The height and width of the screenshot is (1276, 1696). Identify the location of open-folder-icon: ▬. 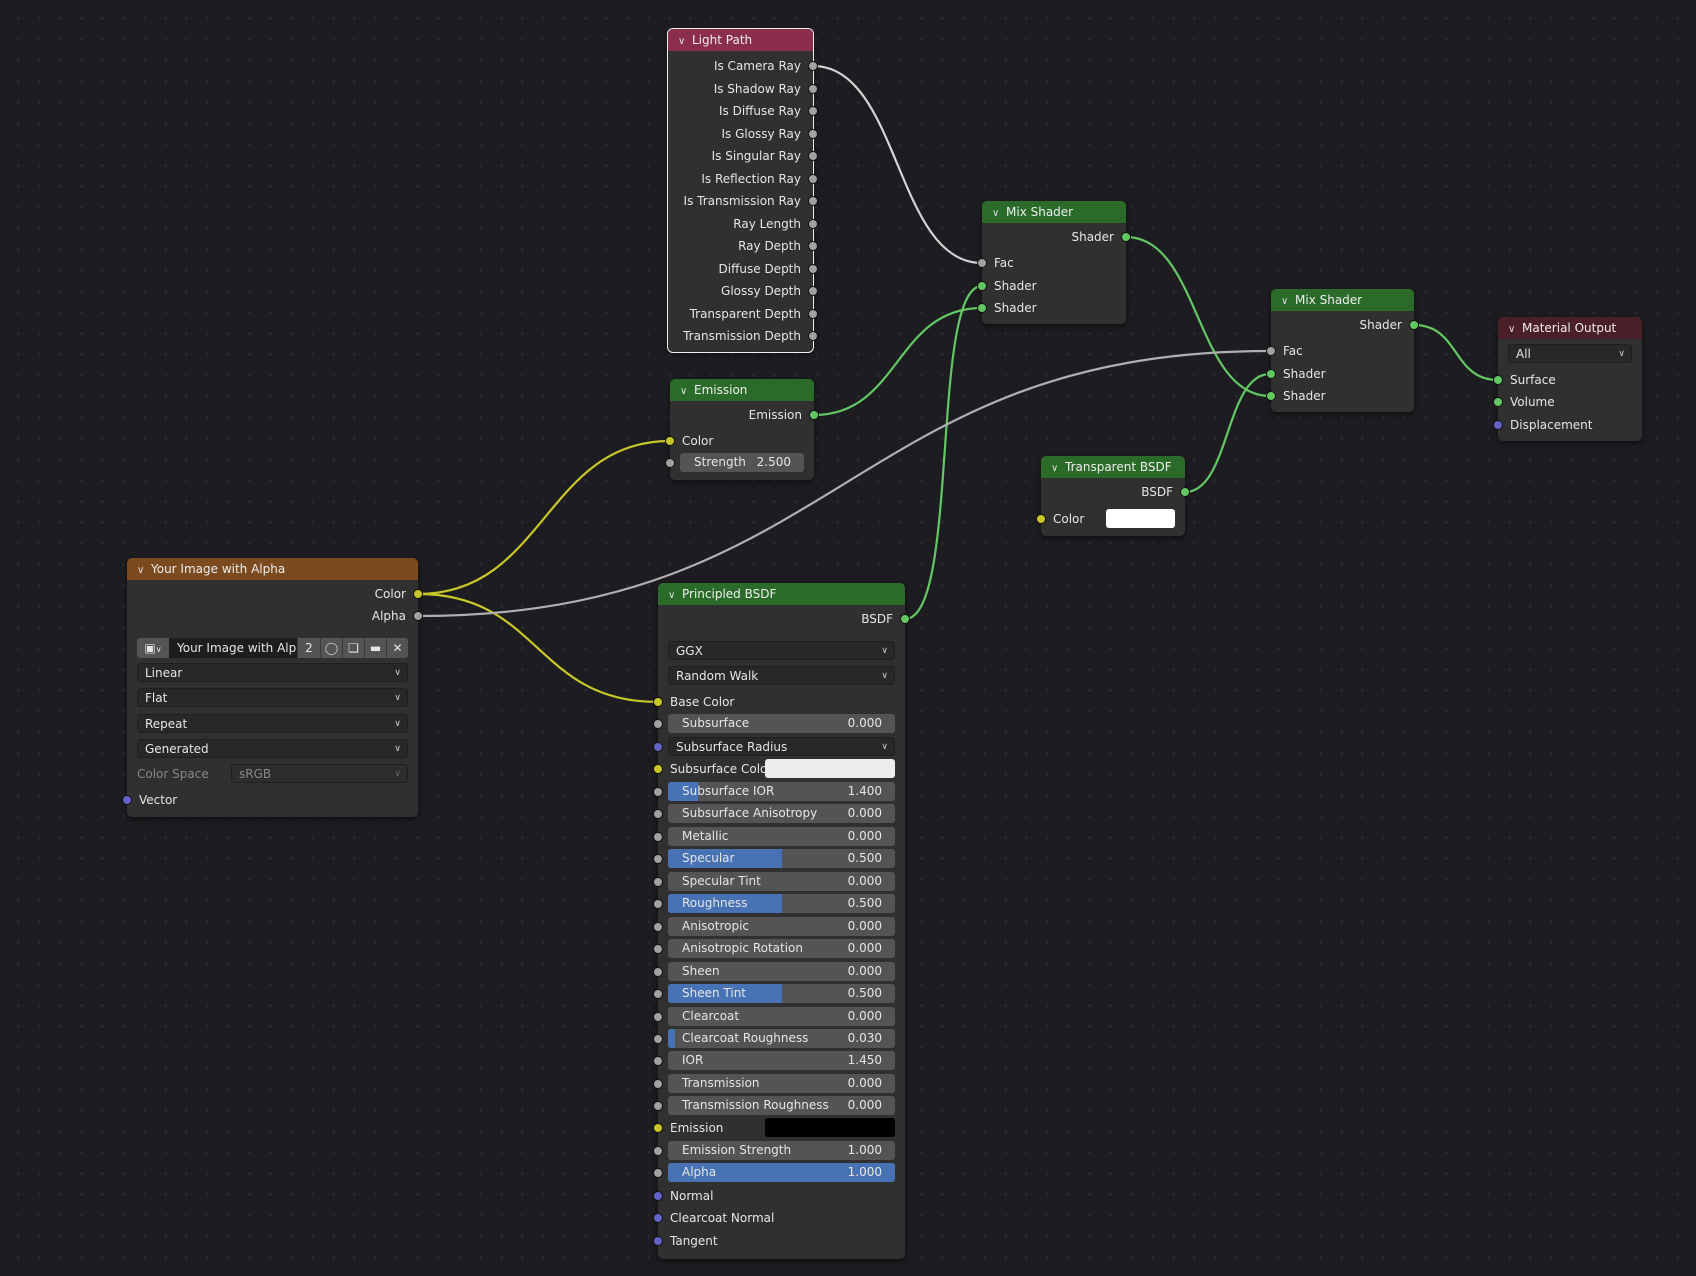
(375, 648).